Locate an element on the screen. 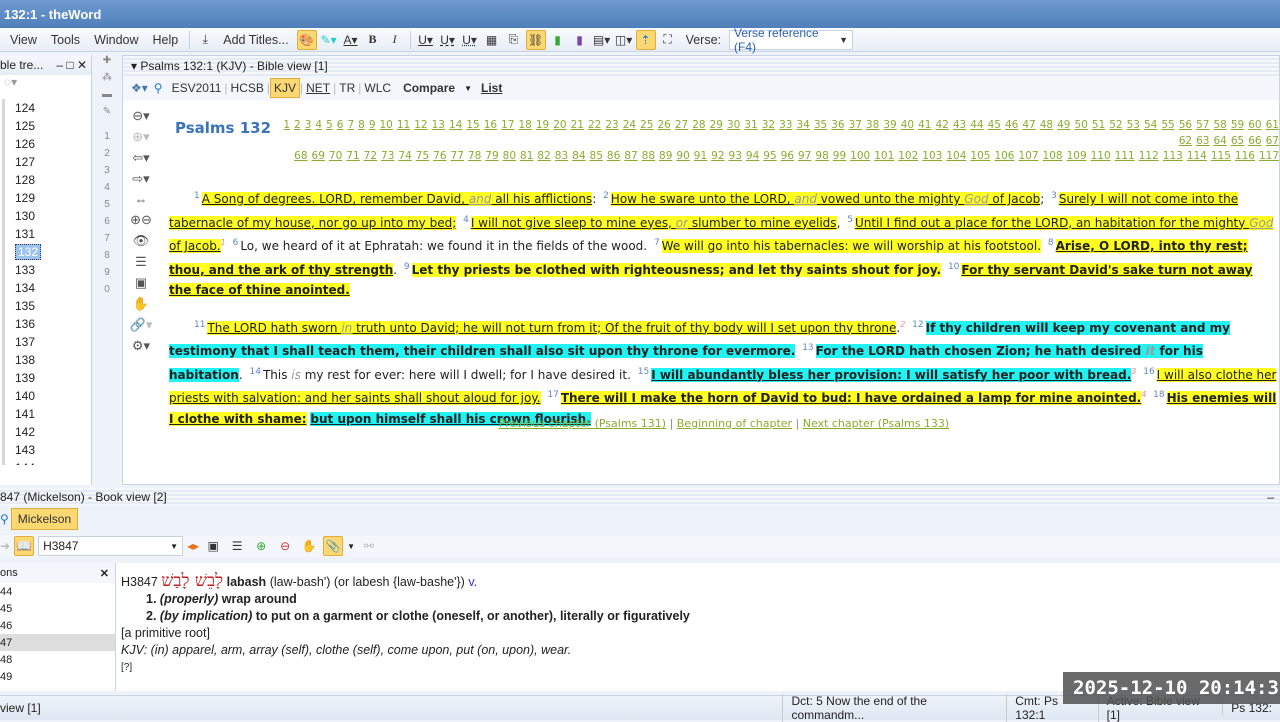 The height and width of the screenshot is (722, 1280). chapter-link: 75 is located at coordinates (422, 157).